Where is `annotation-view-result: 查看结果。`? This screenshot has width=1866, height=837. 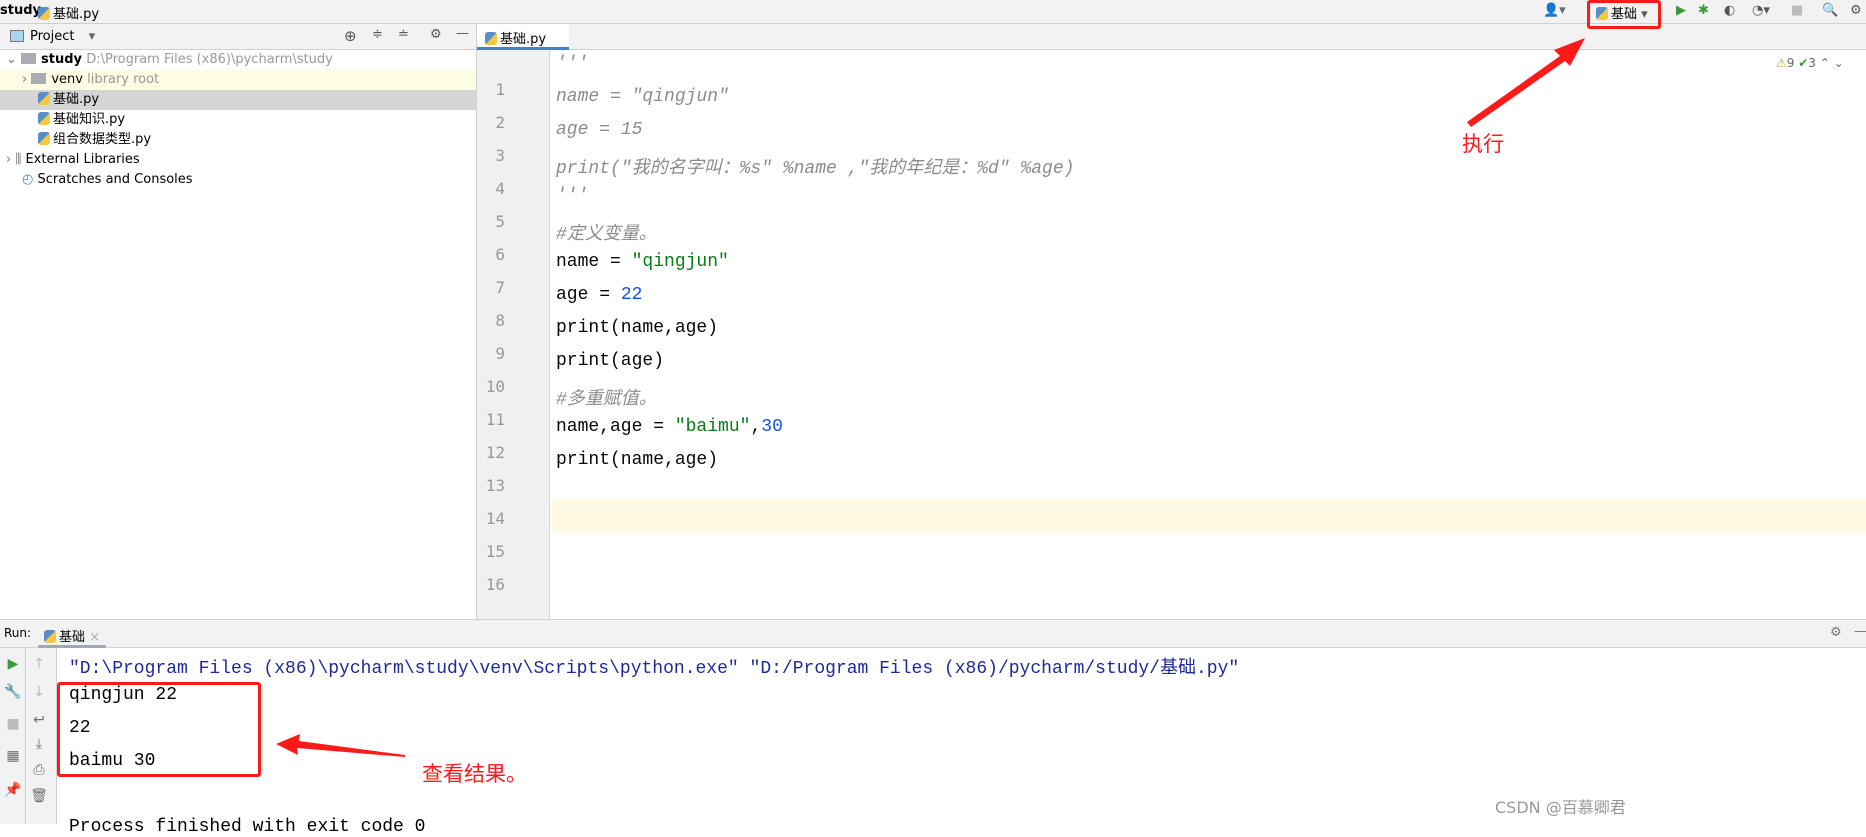
annotation-view-result: 查看结果。 is located at coordinates (474, 774).